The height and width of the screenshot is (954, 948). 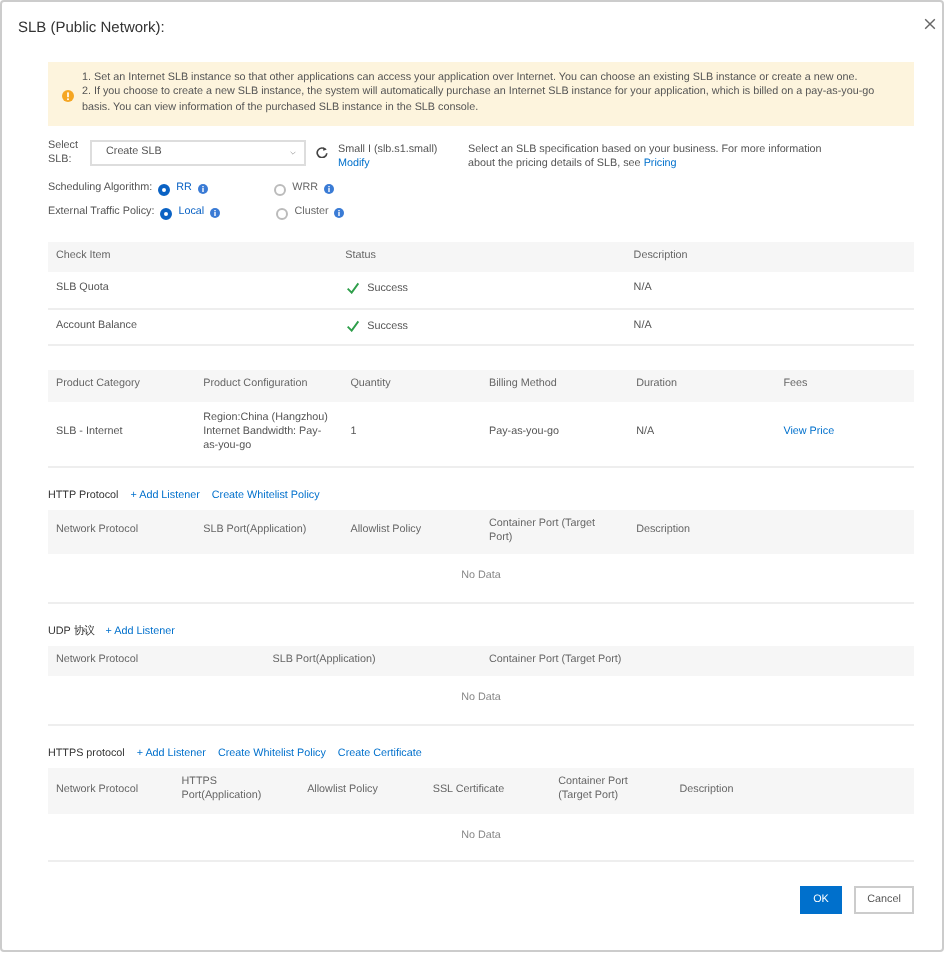 What do you see at coordinates (322, 152) in the screenshot?
I see `refresh-icon` at bounding box center [322, 152].